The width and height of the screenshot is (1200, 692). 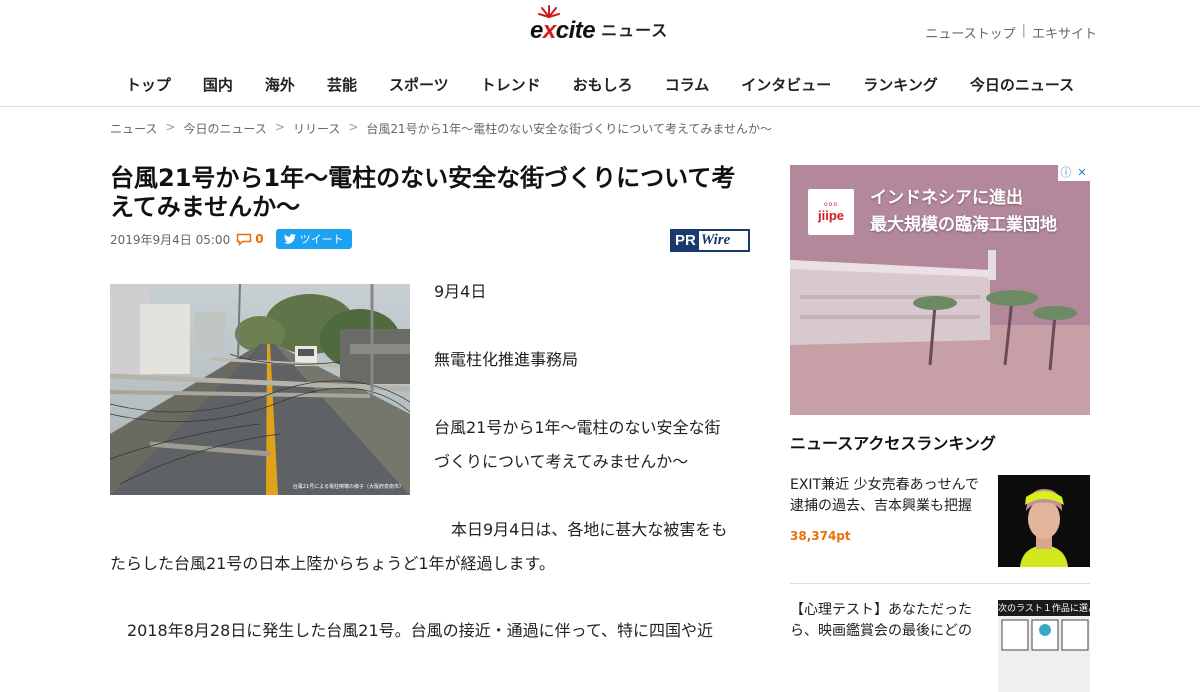 What do you see at coordinates (420, 630) in the screenshot?
I see `body-para2-line1: 2018年8月28日に発生した台風21号。台風の接近・通過に伴って、特に四国や近` at bounding box center [420, 630].